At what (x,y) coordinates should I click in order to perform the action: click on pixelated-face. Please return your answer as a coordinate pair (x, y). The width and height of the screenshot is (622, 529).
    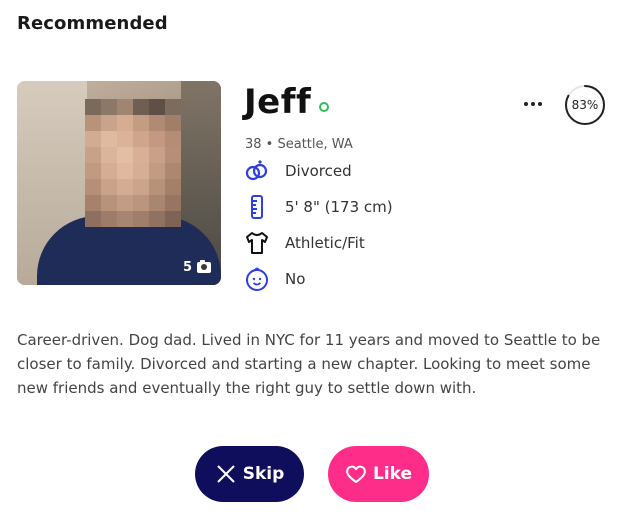
    Looking at the image, I should click on (133, 163).